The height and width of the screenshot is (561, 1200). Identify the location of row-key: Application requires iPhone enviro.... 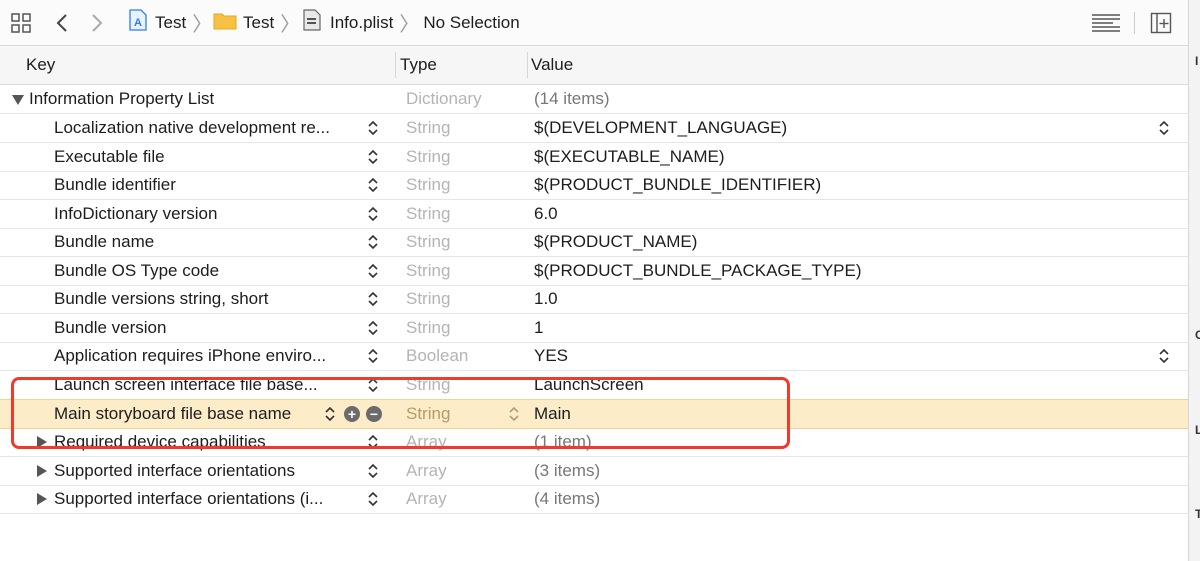
(190, 356).